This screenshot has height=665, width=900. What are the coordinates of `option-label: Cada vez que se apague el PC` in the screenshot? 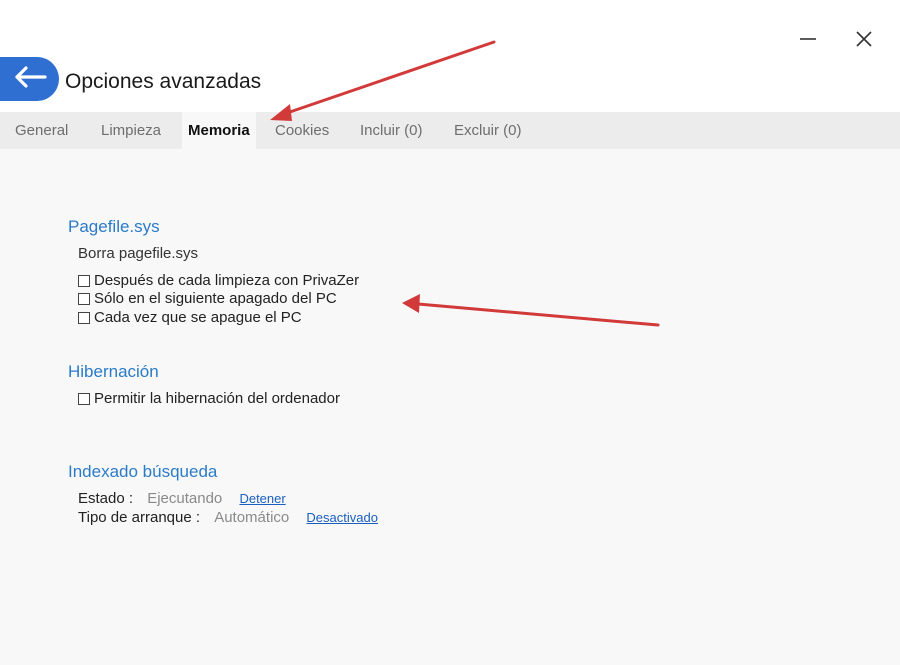 It's located at (198, 317).